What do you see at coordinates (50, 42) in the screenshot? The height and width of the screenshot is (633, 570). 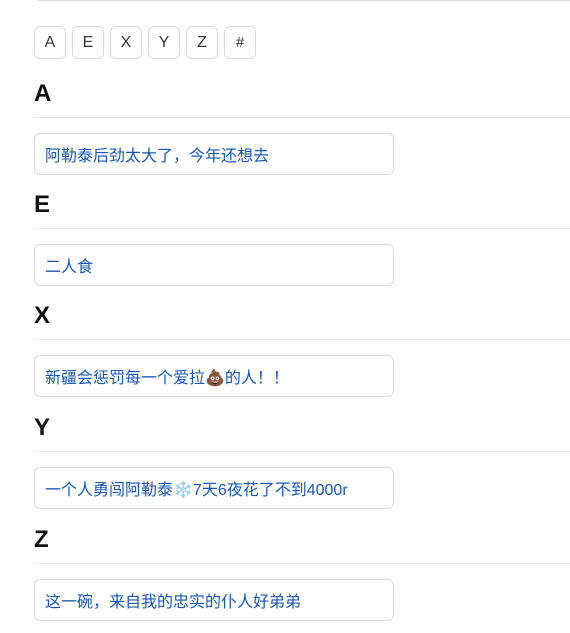 I see `index-button-a: A` at bounding box center [50, 42].